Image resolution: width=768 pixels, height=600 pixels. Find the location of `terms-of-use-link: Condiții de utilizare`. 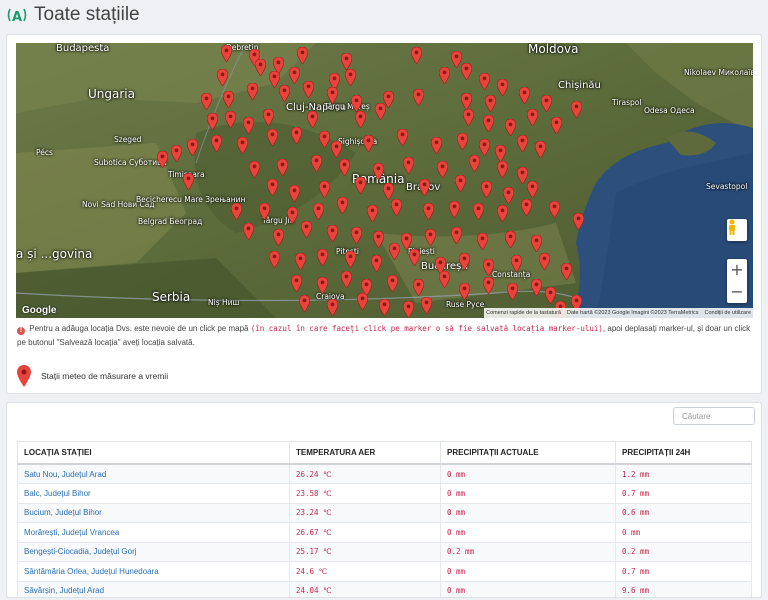

terms-of-use-link: Condiții de utilizare is located at coordinates (728, 313).